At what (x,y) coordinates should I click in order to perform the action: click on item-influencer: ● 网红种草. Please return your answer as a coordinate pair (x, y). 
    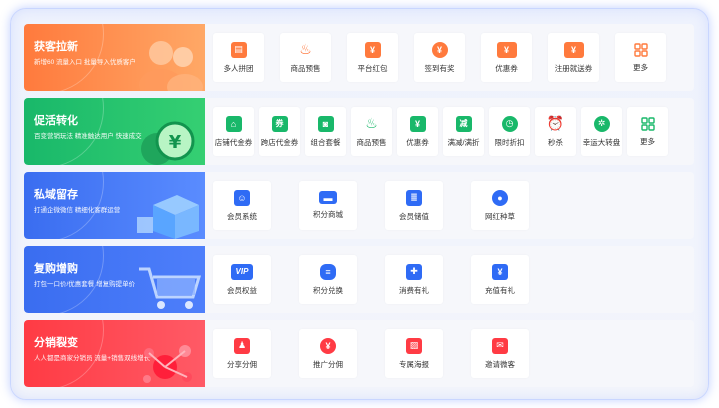
    Looking at the image, I should click on (500, 205).